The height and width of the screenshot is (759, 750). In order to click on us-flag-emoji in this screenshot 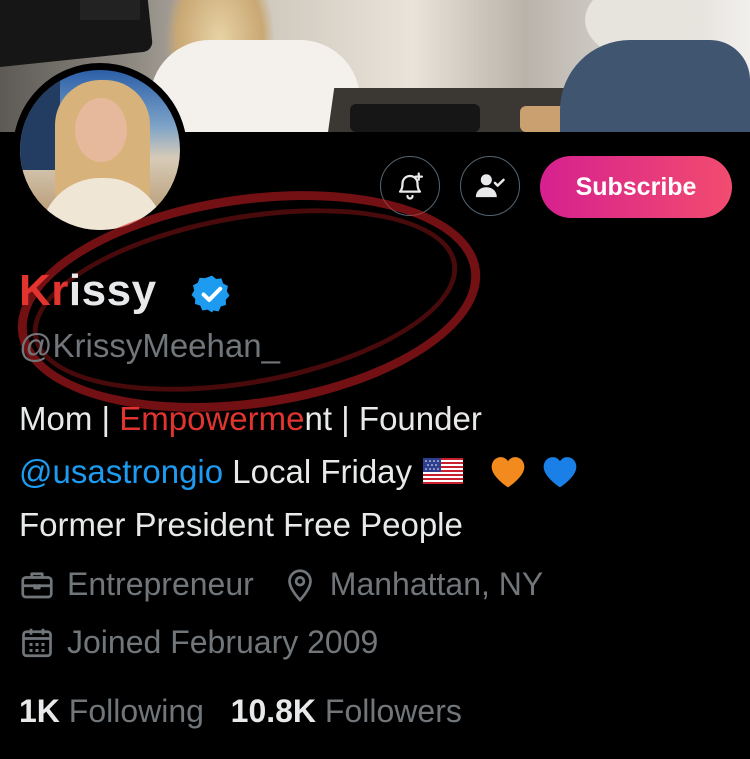, I will do `click(443, 471)`.